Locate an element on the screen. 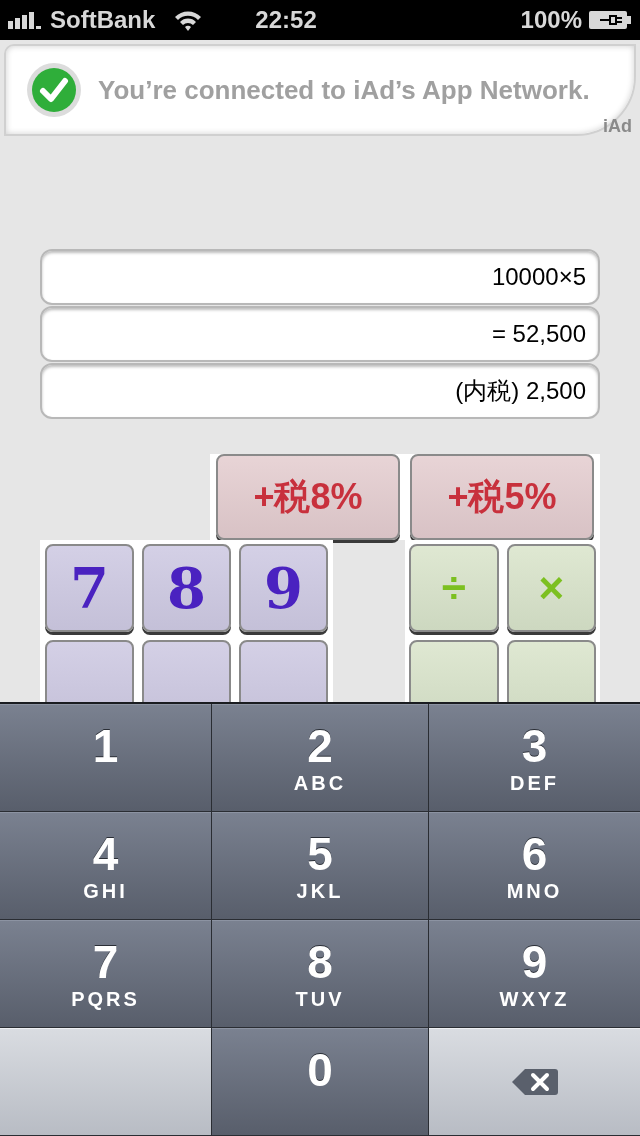  keypad-key: 5 JKL is located at coordinates (320, 865).